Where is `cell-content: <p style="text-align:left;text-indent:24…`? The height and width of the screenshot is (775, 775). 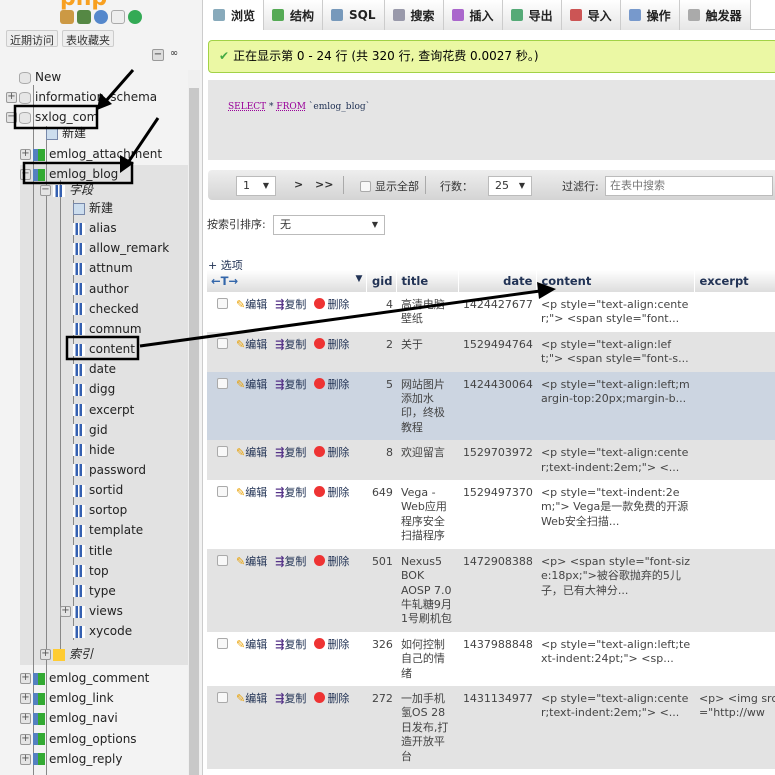 cell-content: <p style="text-align:left;text-indent:24… is located at coordinates (615, 658).